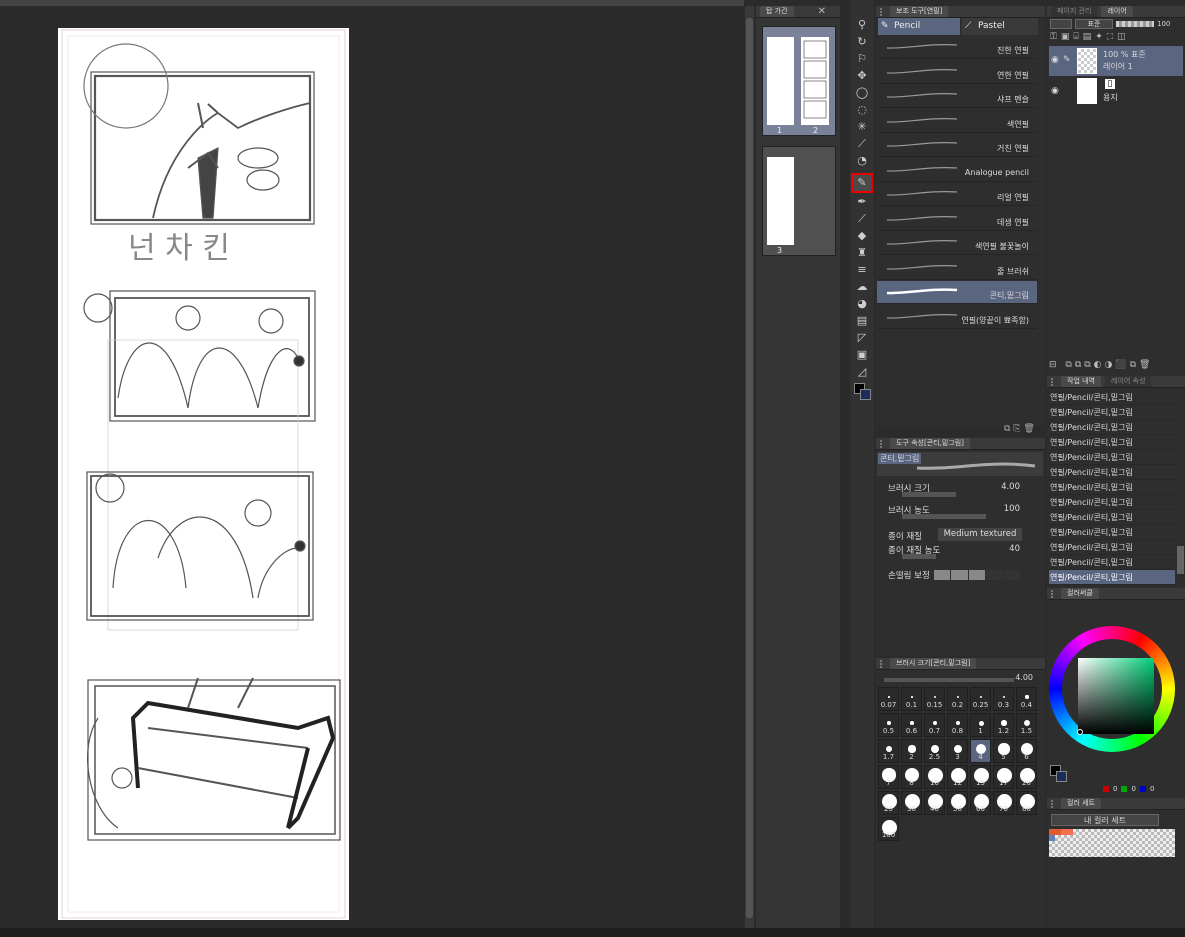 Image resolution: width=1185 pixels, height=937 pixels. Describe the element at coordinates (957, 243) in the screenshot. I see `brush-item: 색연필 불꽃놀이` at that location.